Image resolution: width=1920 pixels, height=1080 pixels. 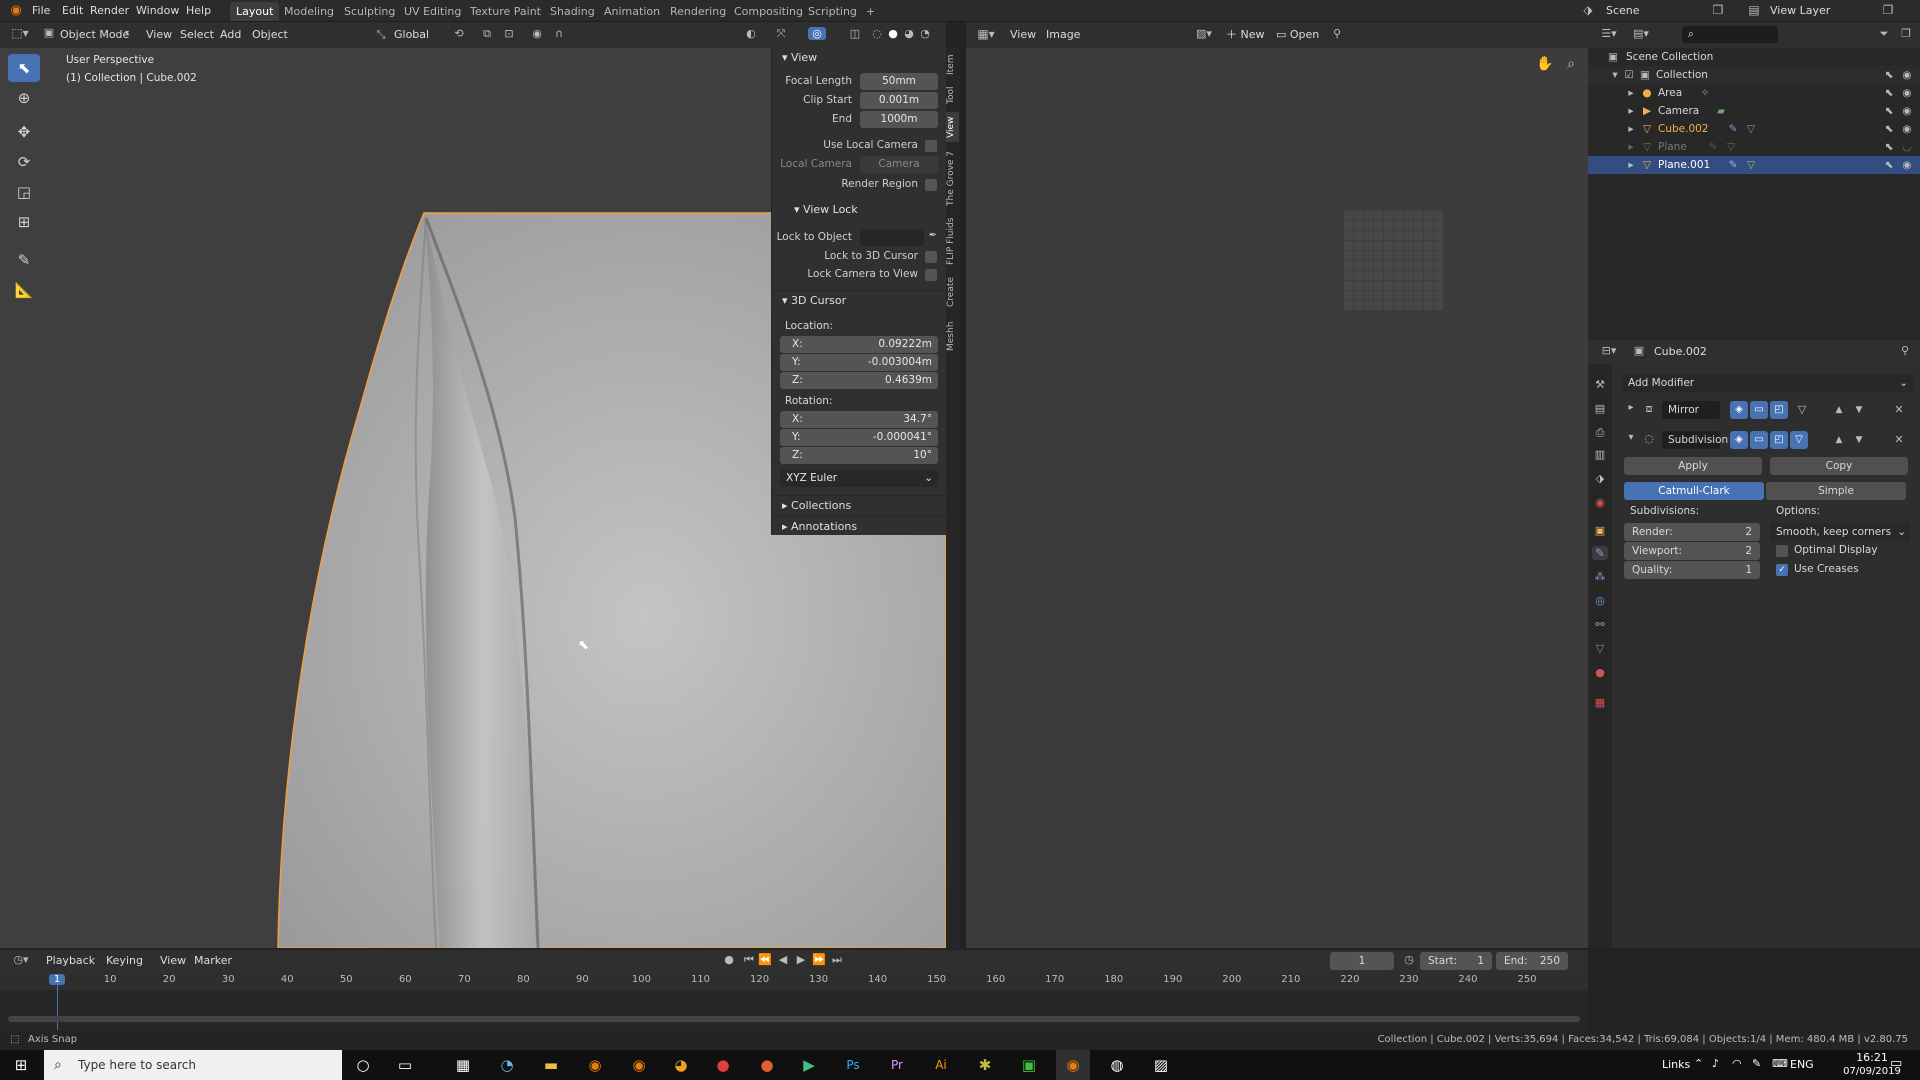 I want to click on npanel-tab-view: View, so click(x=952, y=127).